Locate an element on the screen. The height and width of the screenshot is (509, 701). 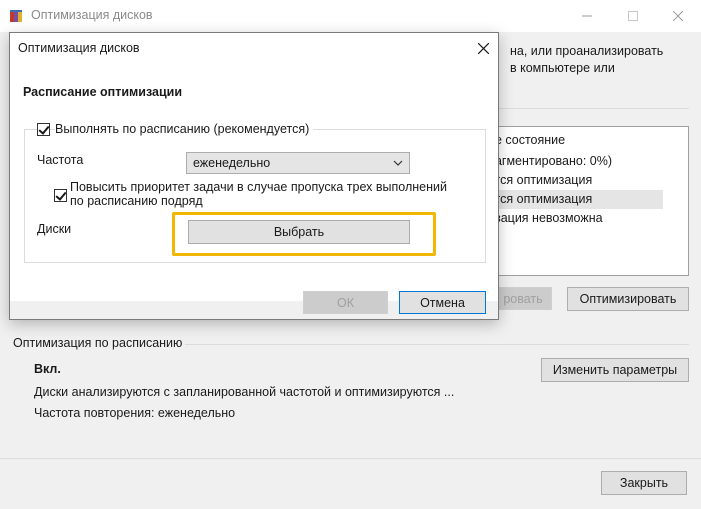
scheduled-section-label: Оптимизация по расписанию is located at coordinates (98, 343).